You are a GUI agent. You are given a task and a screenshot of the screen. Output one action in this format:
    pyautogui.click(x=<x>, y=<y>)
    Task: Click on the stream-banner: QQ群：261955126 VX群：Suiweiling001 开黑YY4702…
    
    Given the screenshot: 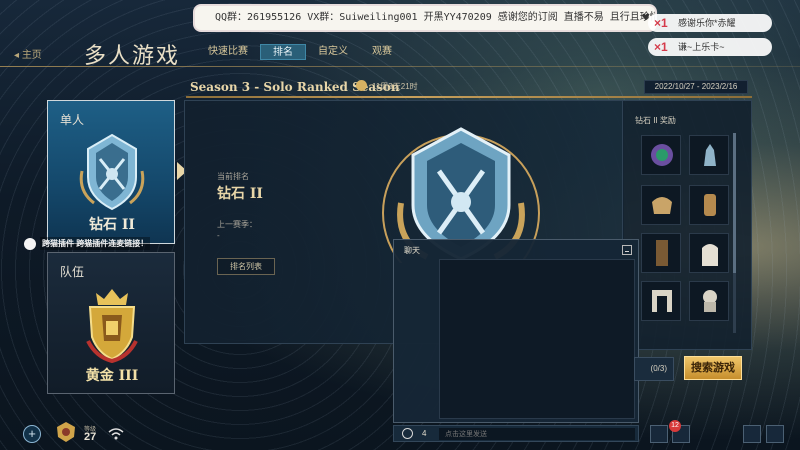 What is the action you would take?
    pyautogui.click(x=425, y=18)
    